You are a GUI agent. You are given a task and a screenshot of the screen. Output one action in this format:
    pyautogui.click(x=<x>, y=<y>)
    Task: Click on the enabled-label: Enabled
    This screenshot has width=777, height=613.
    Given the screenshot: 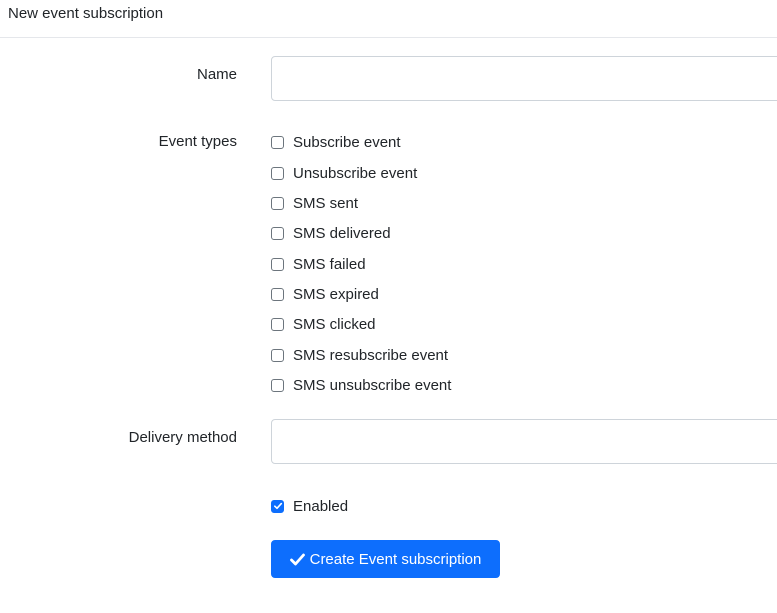 What is the action you would take?
    pyautogui.click(x=321, y=506)
    